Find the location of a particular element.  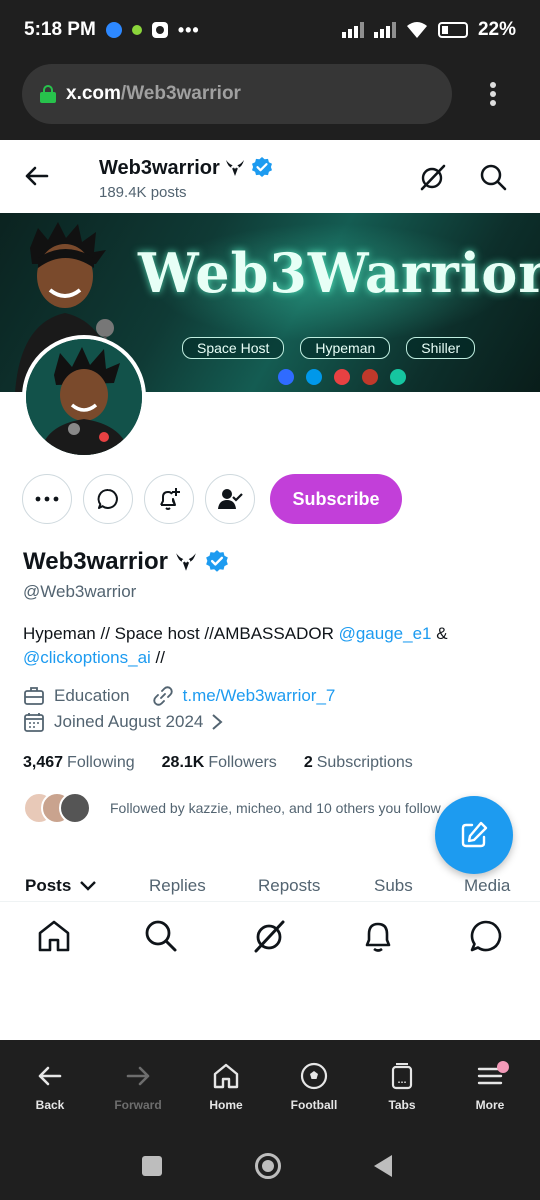

search-nav-icon is located at coordinates (161, 936).